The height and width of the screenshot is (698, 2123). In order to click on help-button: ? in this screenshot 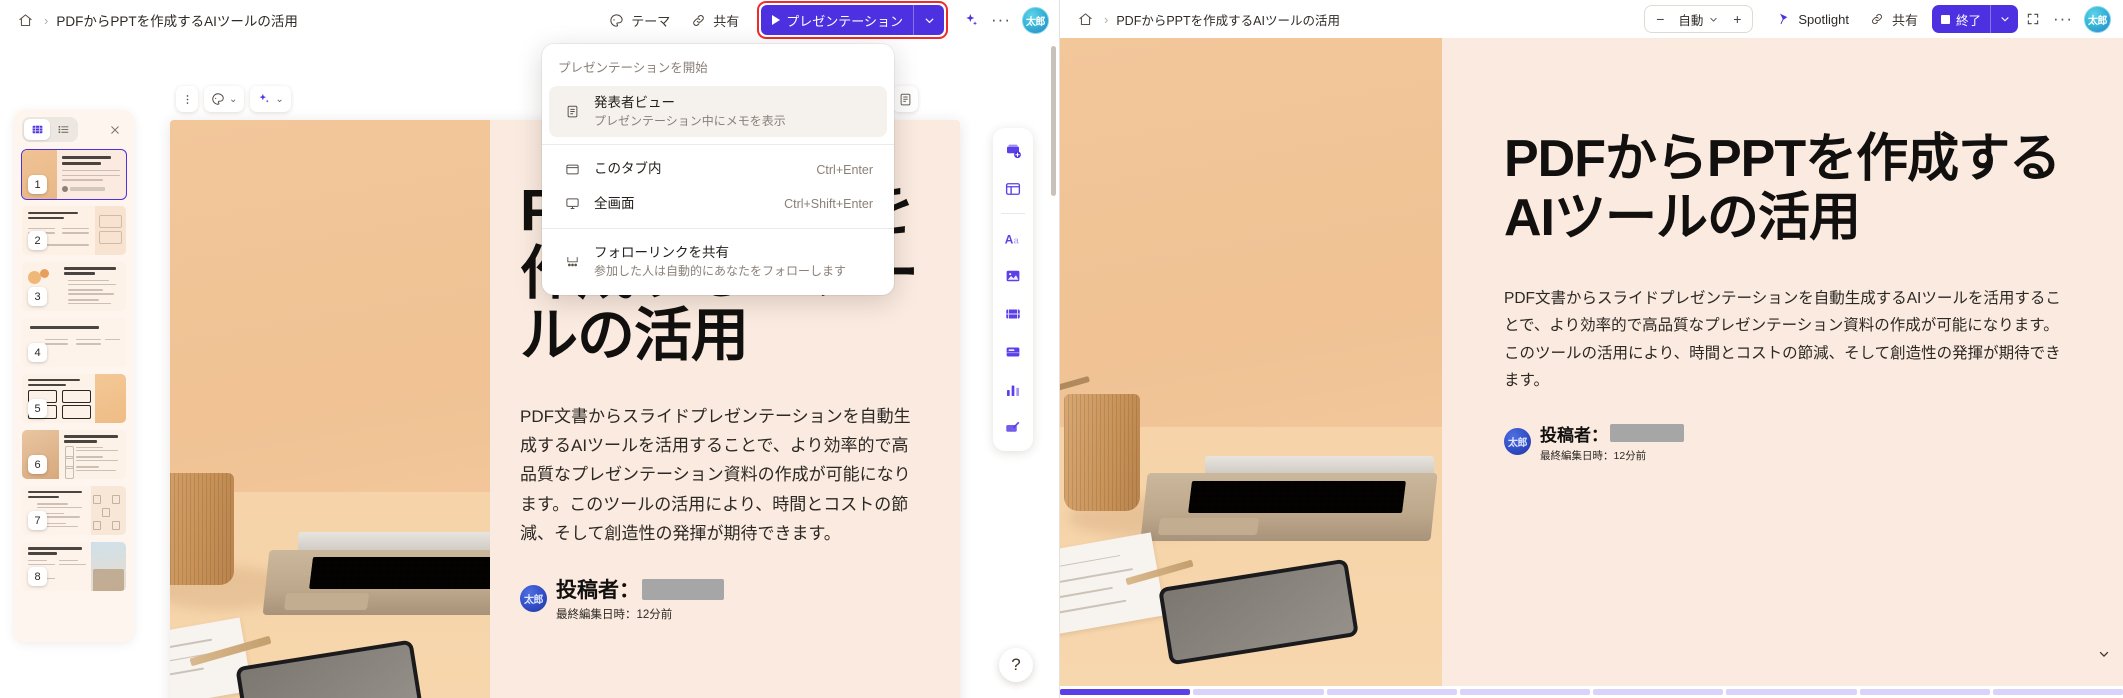, I will do `click(1016, 665)`.